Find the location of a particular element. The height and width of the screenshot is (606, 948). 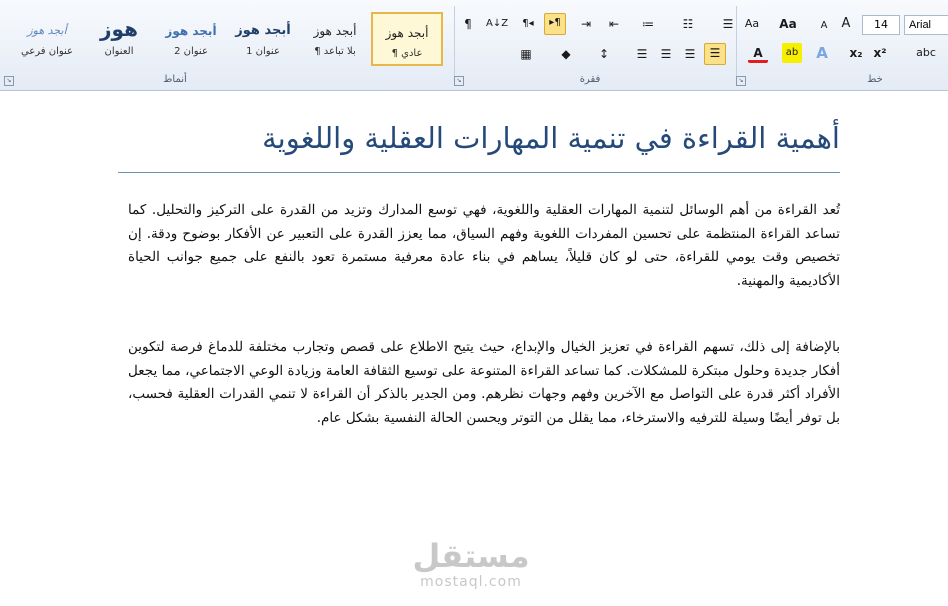

clear-format-button: Aa is located at coordinates (752, 24).